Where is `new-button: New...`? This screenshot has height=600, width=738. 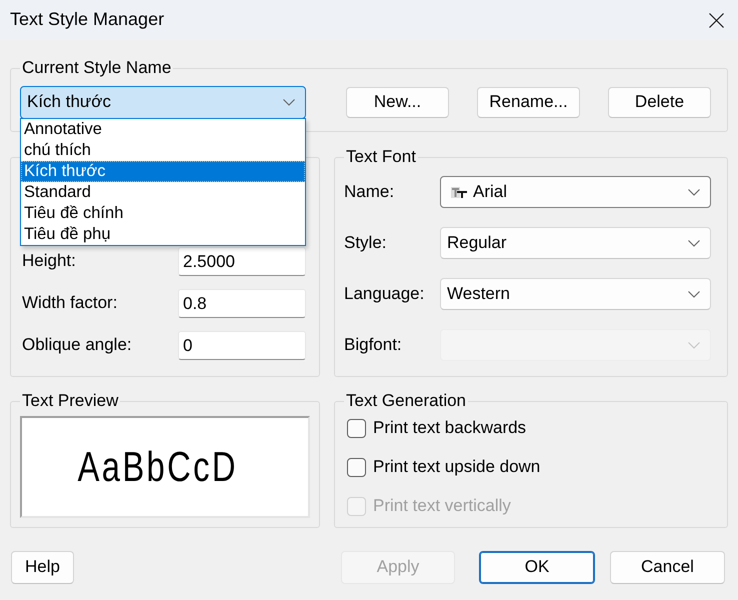 new-button: New... is located at coordinates (397, 102).